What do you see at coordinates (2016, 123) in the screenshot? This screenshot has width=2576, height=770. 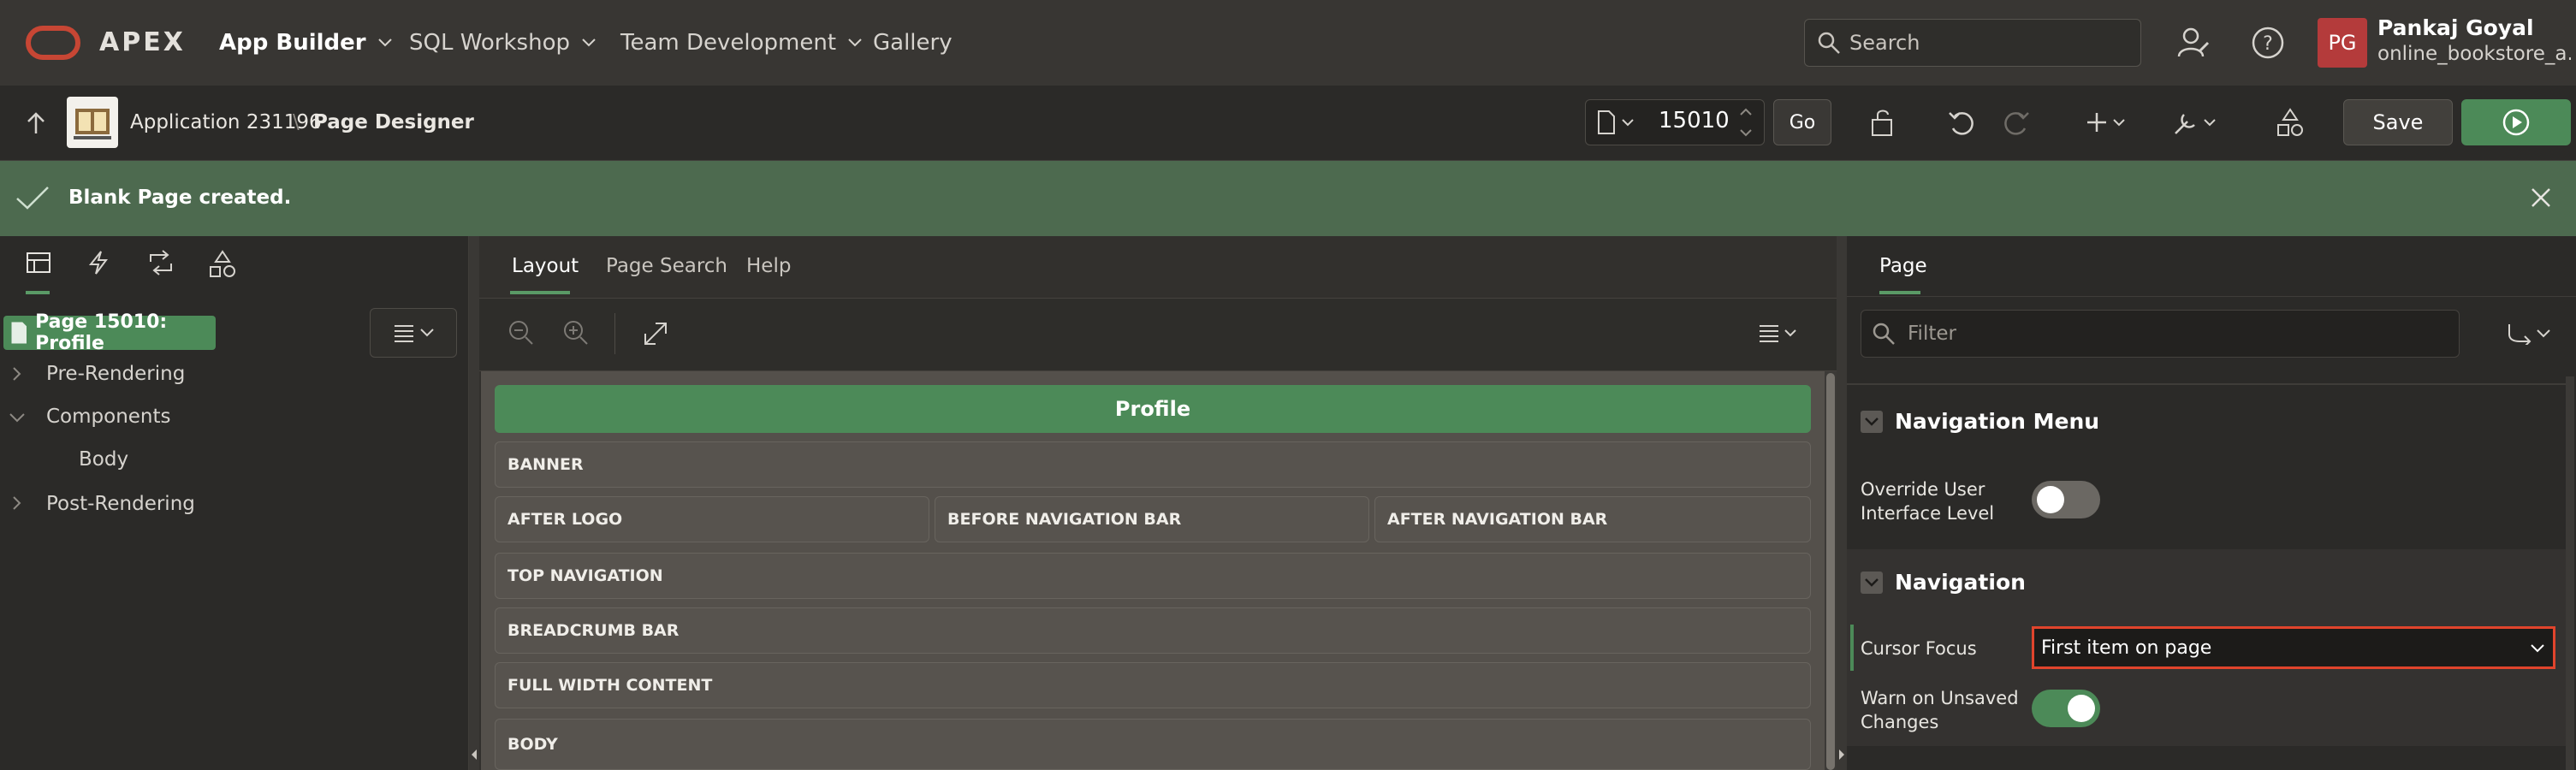 I see `redo-icon` at bounding box center [2016, 123].